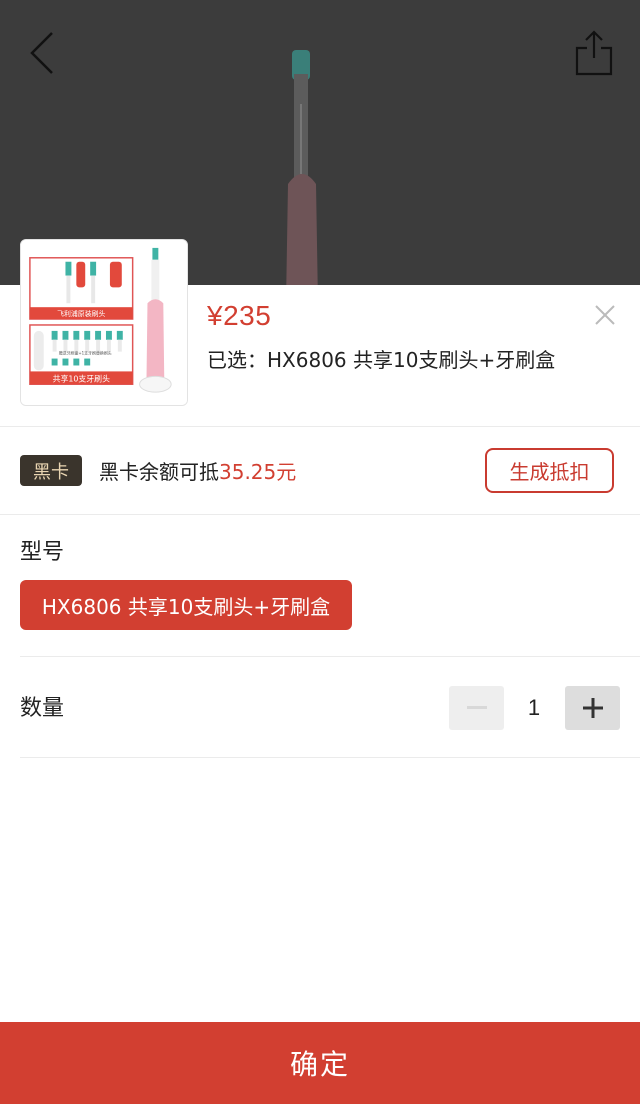 The width and height of the screenshot is (640, 1104). I want to click on product-thumbnail: 飞利浦原装刷头 赠送牙刷盒+1支牙刷替换刷头 共享10支牙刷头, so click(104, 322).